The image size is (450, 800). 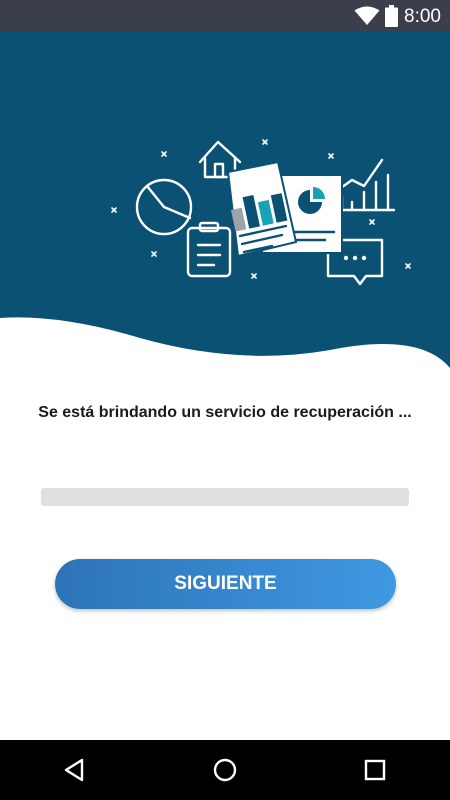 What do you see at coordinates (225, 16) in the screenshot?
I see `status-bar: 8:00` at bounding box center [225, 16].